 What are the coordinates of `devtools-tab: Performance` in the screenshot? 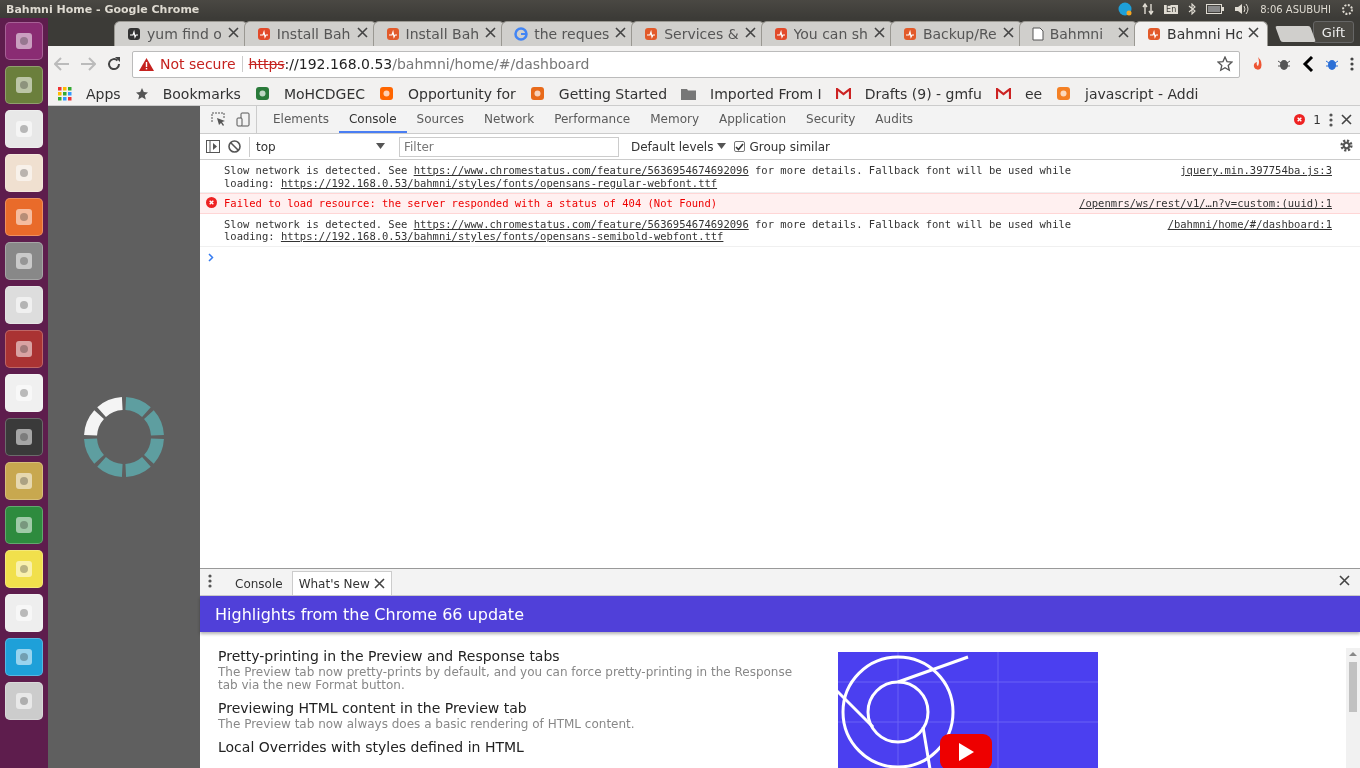 It's located at (592, 119).